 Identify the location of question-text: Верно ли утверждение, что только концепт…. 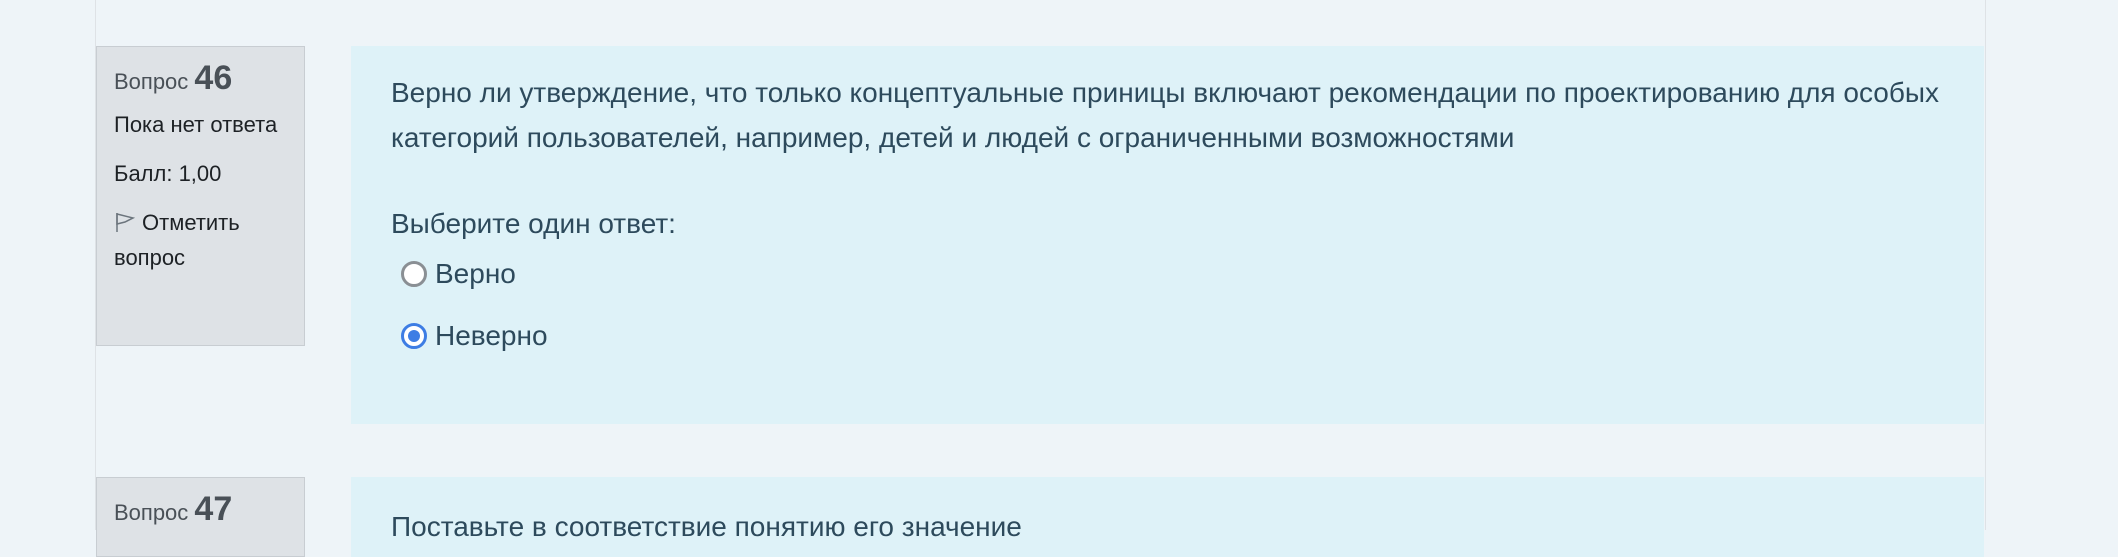
(1165, 115).